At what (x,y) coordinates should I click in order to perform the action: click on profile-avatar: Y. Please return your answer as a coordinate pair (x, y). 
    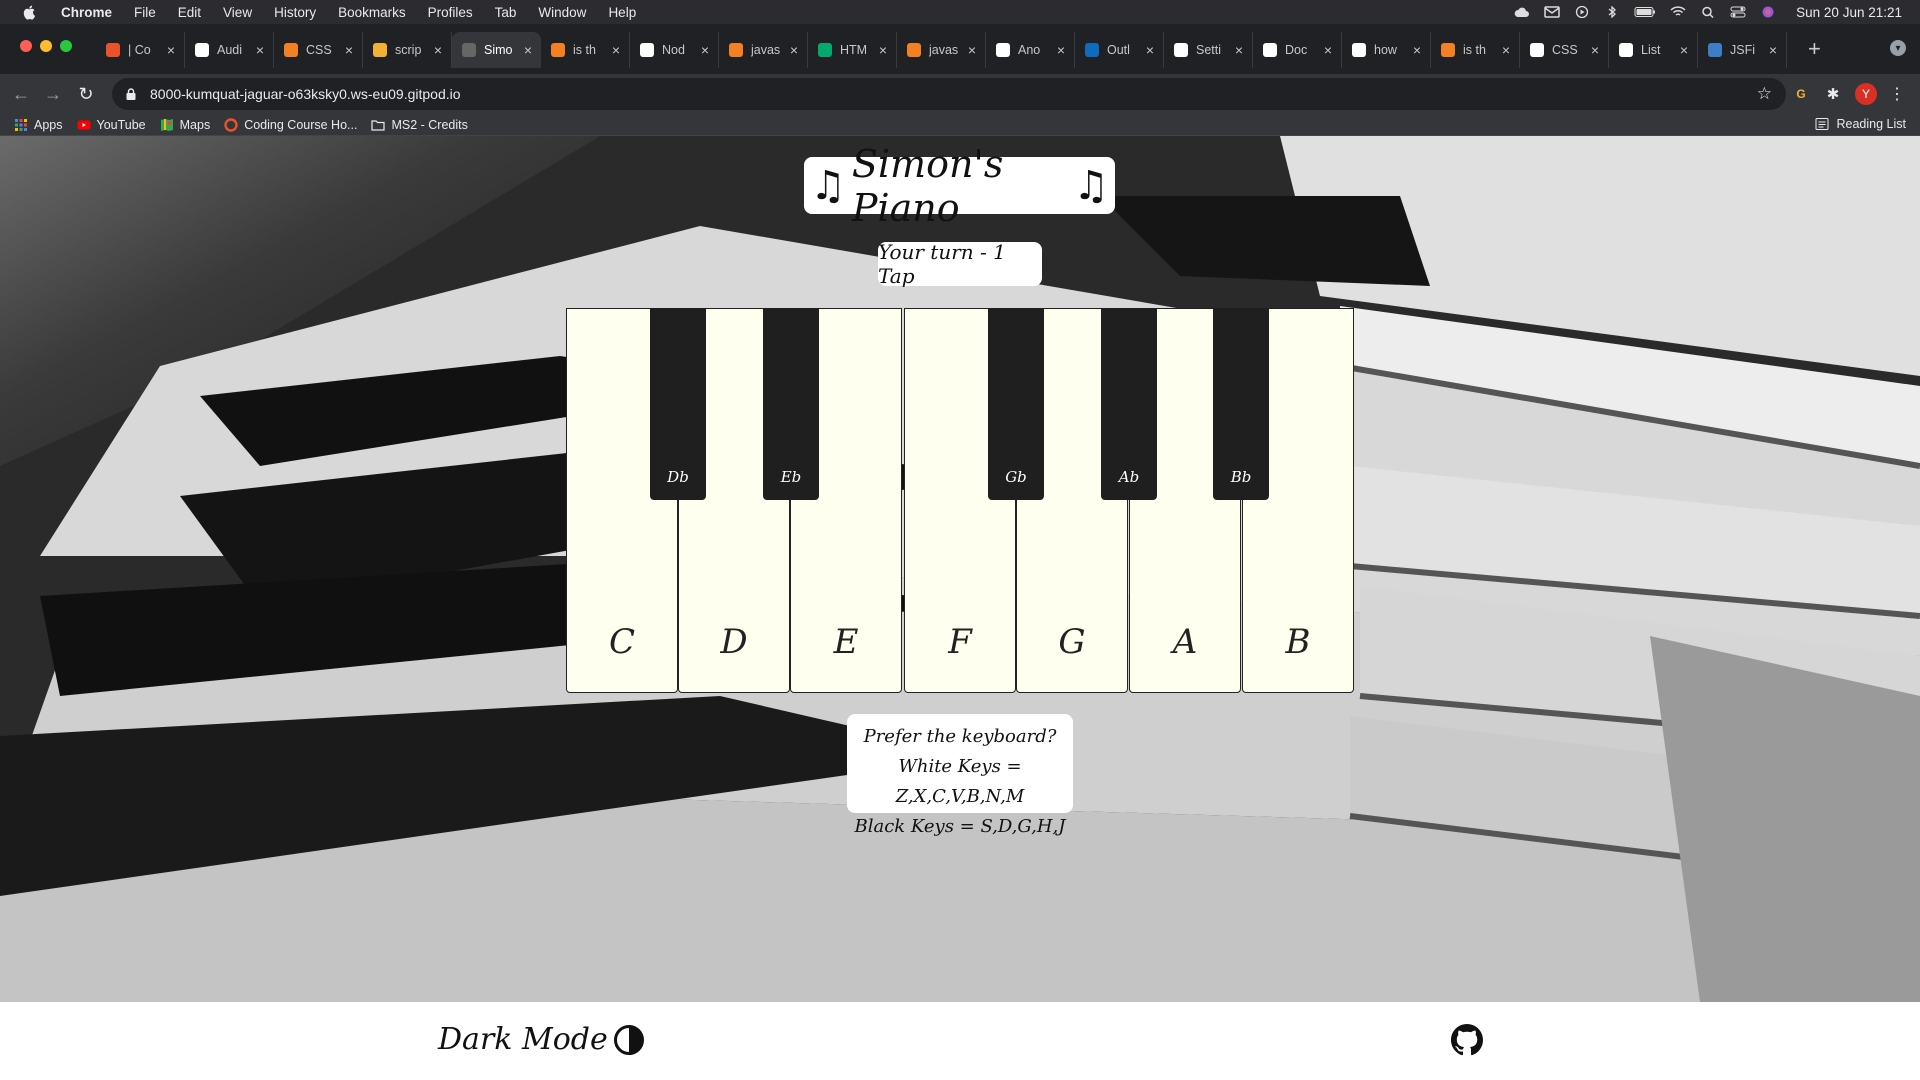
    Looking at the image, I should click on (1866, 94).